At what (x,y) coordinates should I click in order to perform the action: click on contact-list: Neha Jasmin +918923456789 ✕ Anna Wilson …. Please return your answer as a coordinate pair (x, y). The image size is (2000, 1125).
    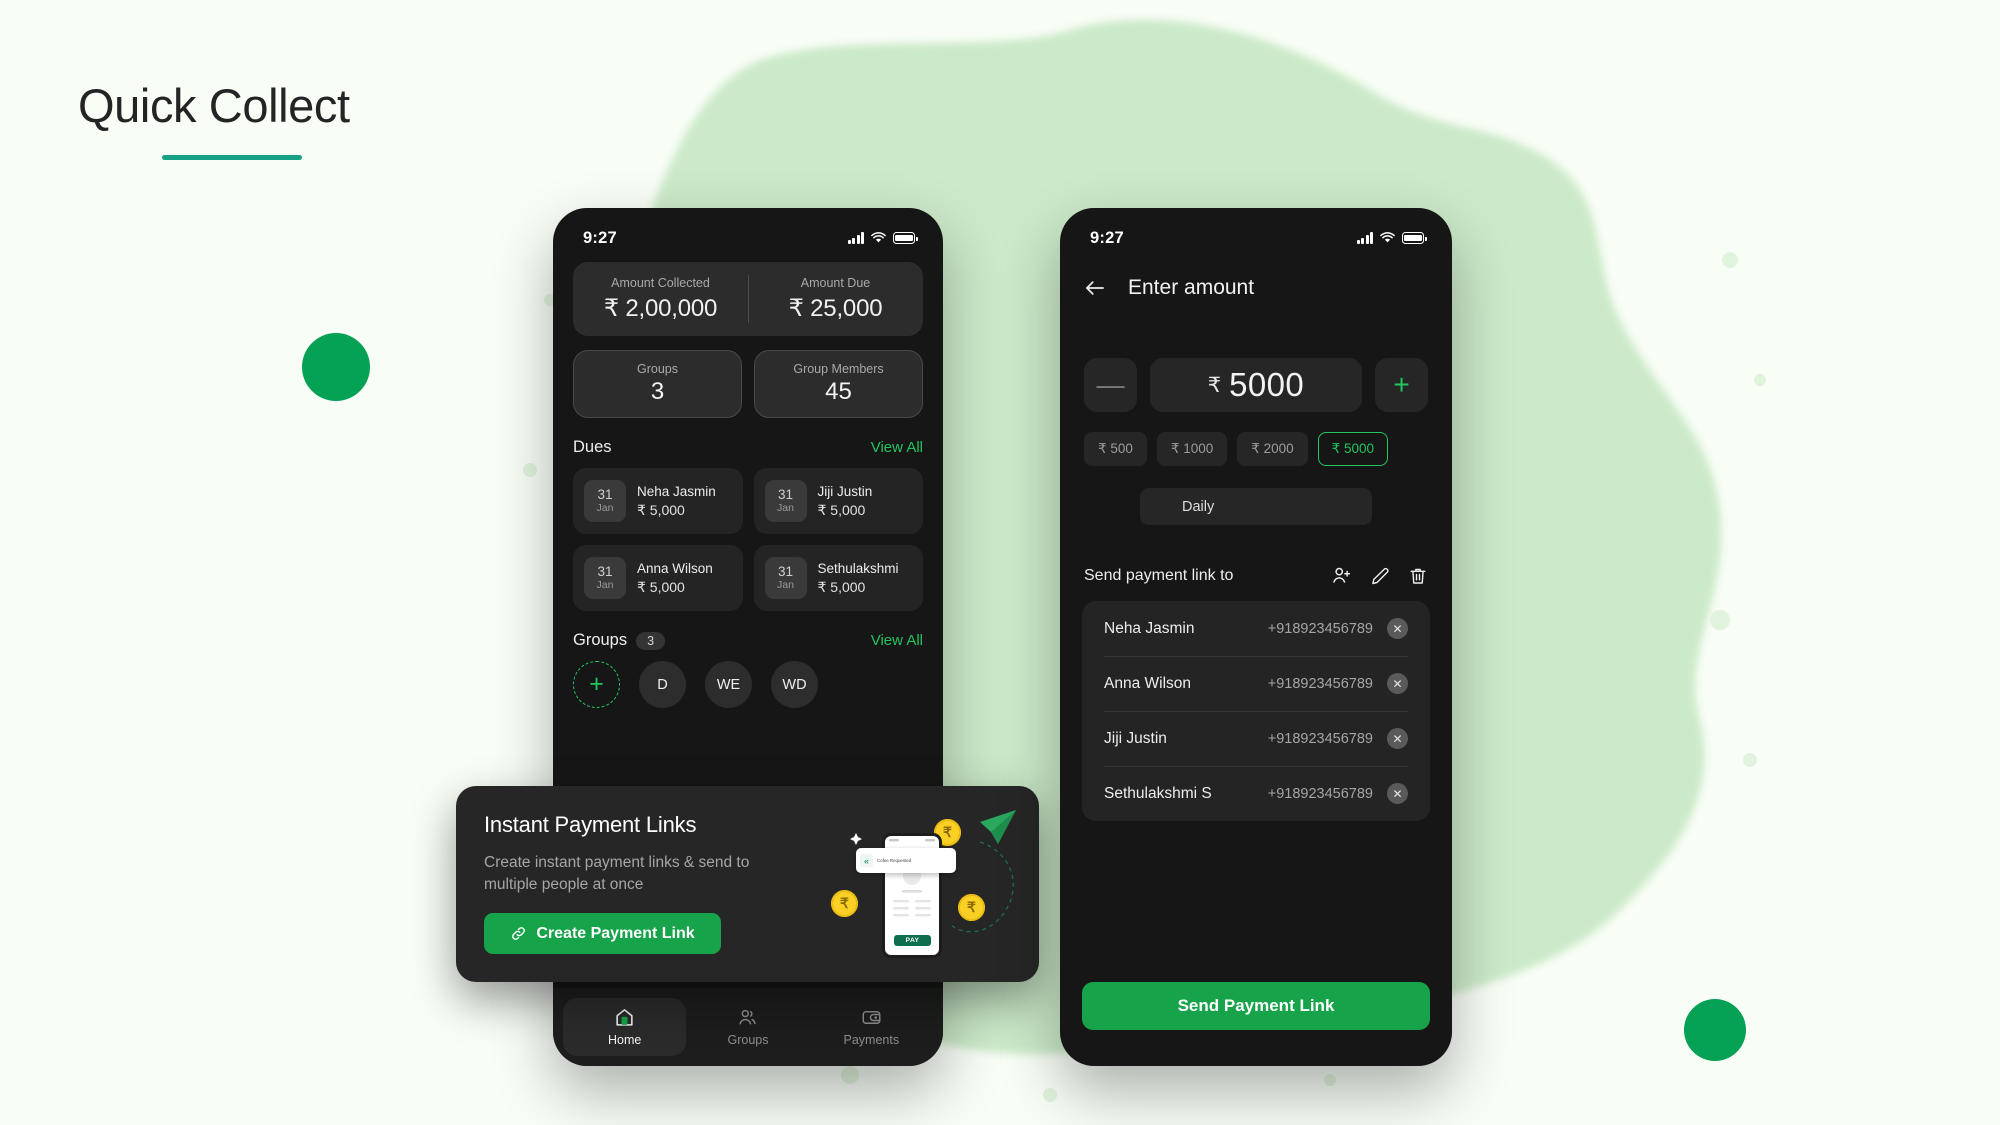
    Looking at the image, I should click on (1256, 711).